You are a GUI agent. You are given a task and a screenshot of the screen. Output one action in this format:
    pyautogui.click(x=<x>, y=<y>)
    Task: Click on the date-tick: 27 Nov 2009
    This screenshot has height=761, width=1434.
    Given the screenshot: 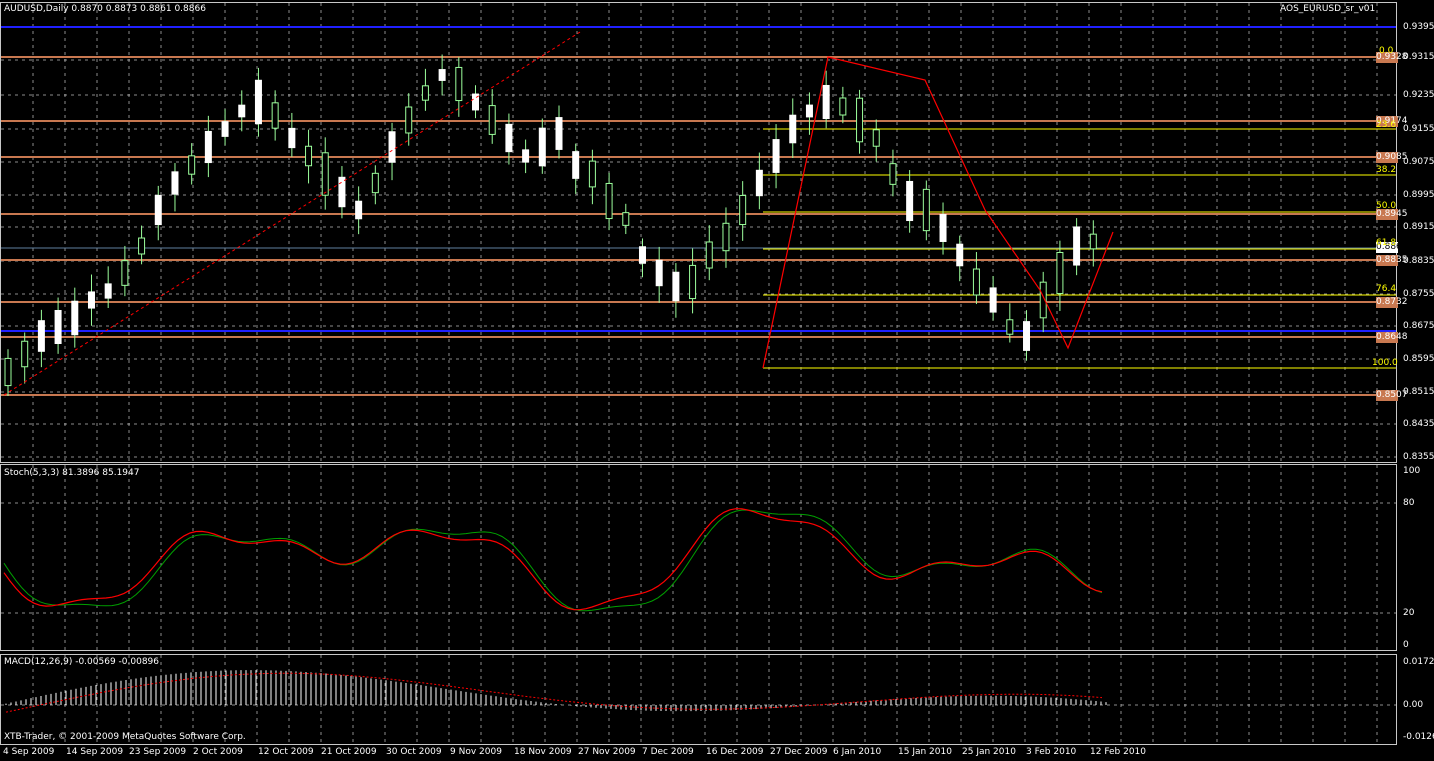 What is the action you would take?
    pyautogui.click(x=607, y=752)
    